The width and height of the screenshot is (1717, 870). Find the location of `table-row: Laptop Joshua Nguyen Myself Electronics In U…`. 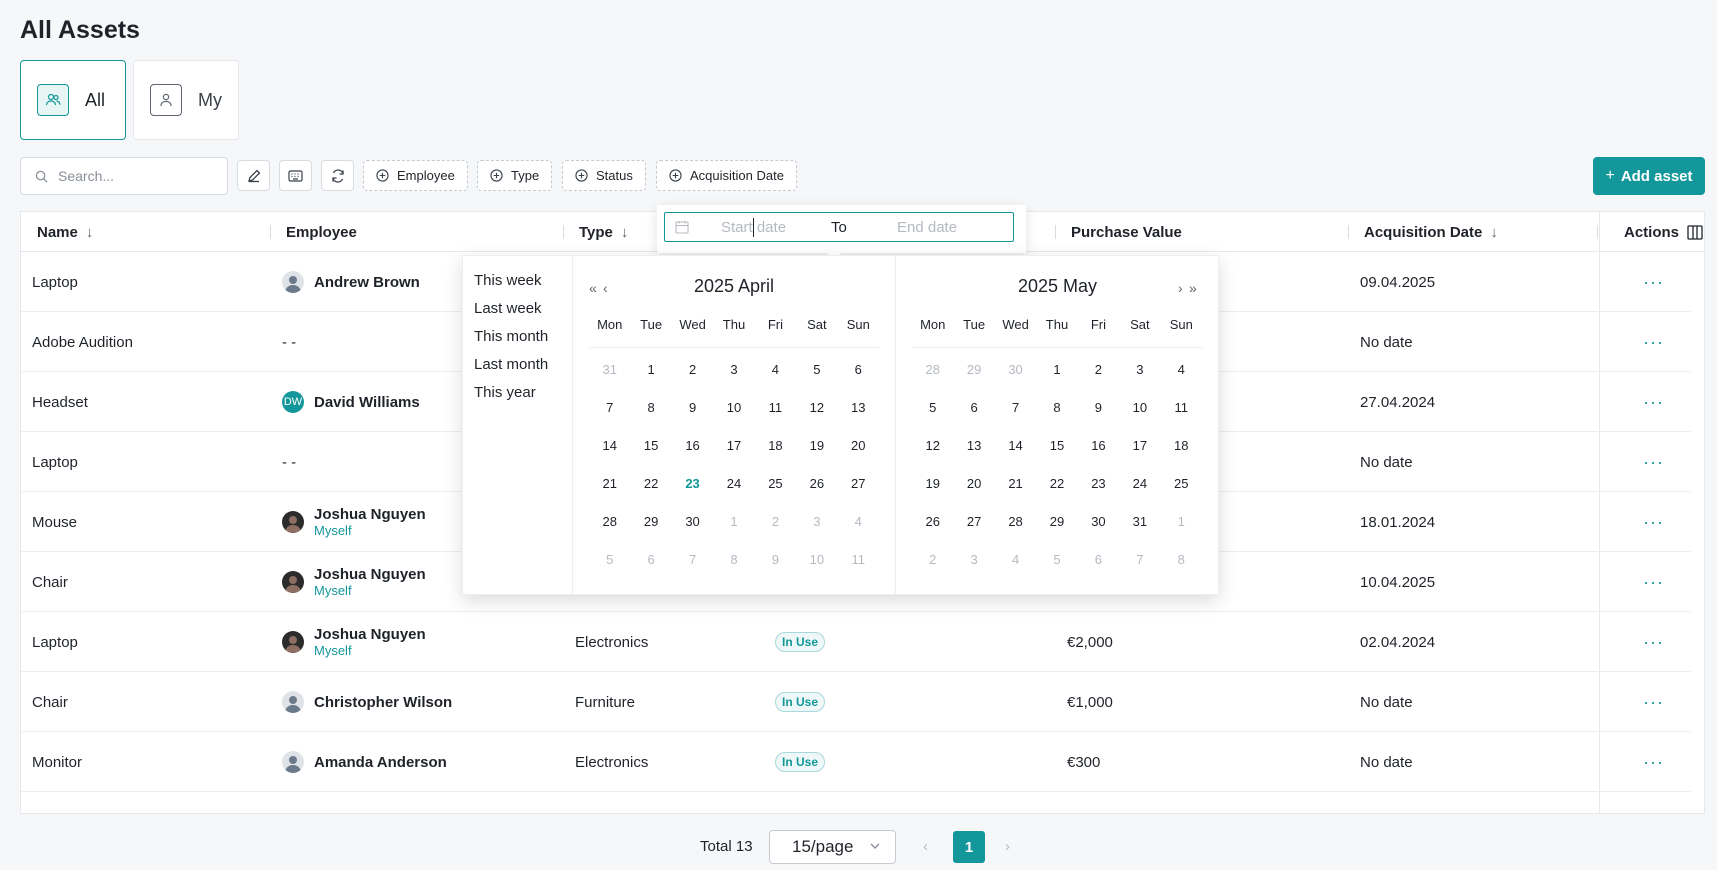

table-row: Laptop Joshua Nguyen Myself Electronics In U… is located at coordinates (856, 642).